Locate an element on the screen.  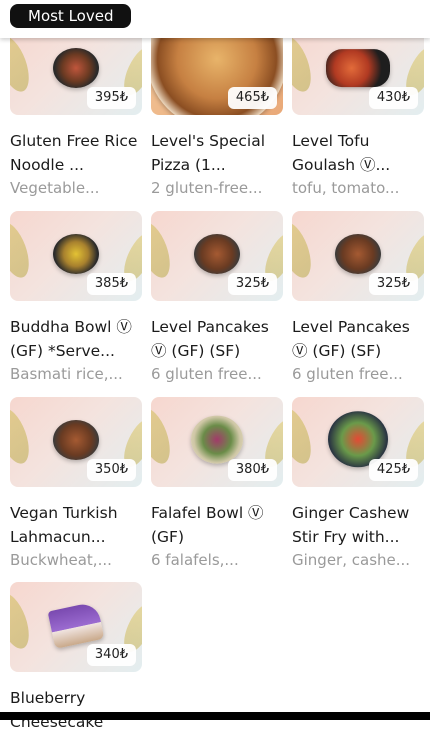
menu-item-name: Falafel Bowl Ⓥ (GF) is located at coordinates (217, 525).